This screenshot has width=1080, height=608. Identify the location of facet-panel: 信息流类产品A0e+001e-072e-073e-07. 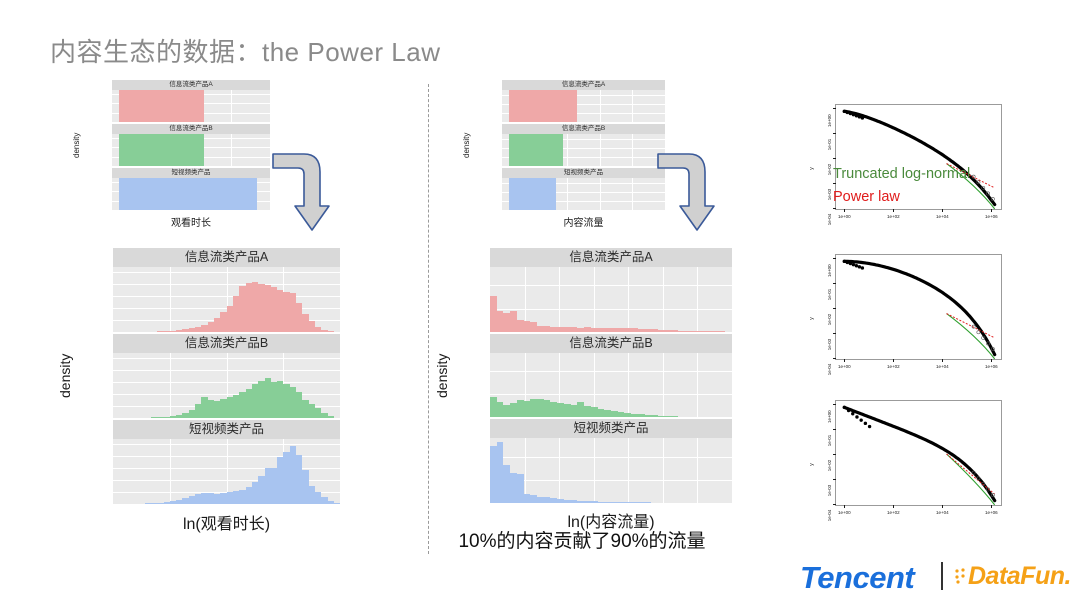
(191, 101).